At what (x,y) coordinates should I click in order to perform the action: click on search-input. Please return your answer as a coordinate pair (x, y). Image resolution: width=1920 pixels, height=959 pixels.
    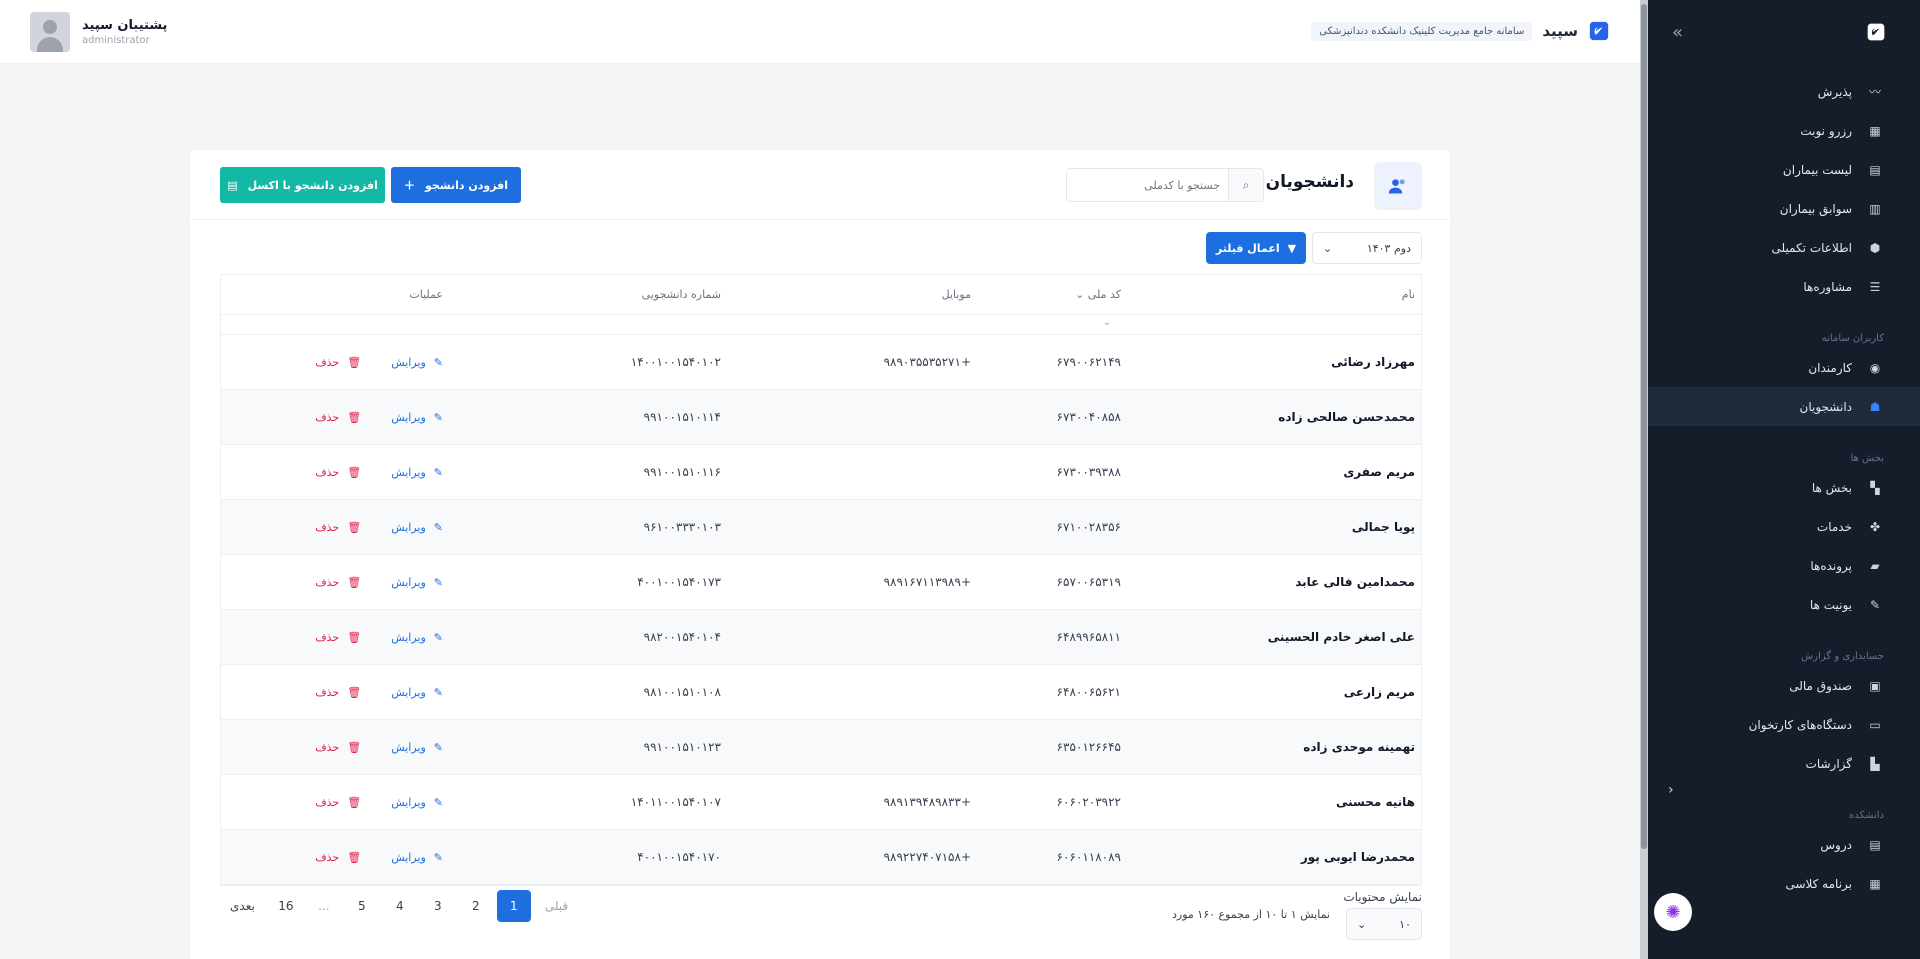
    Looking at the image, I should click on (1147, 185).